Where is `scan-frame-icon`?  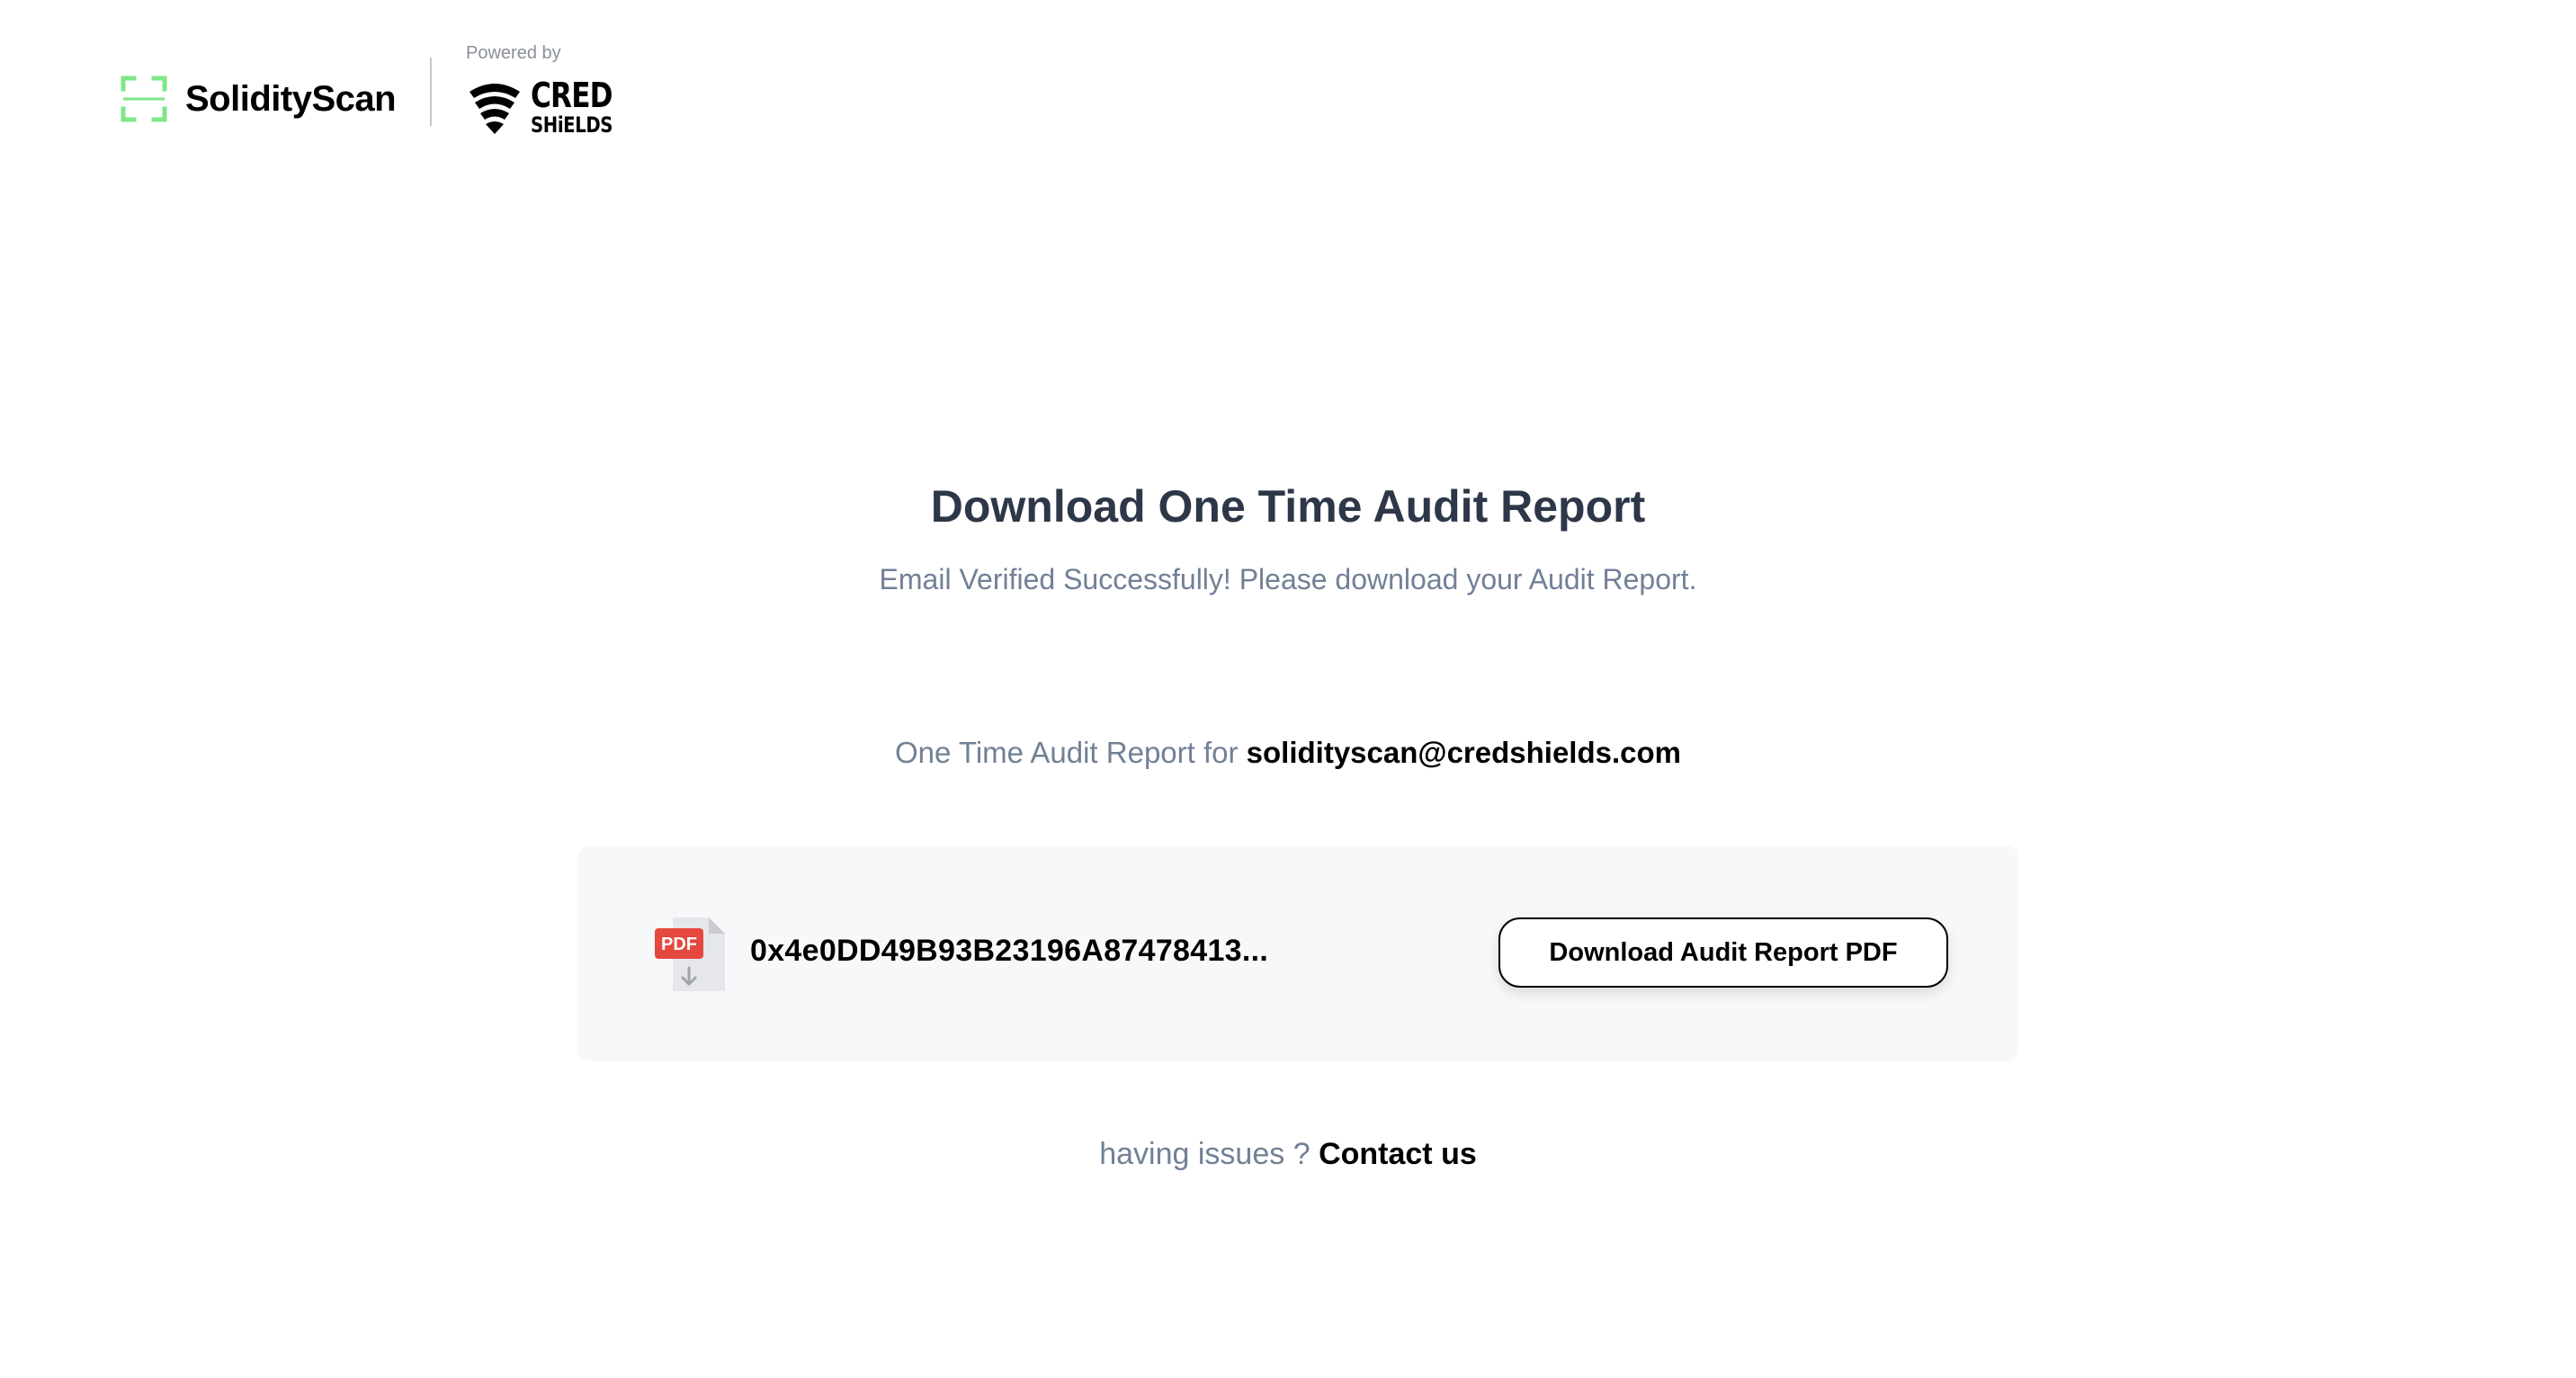
scan-frame-icon is located at coordinates (144, 99).